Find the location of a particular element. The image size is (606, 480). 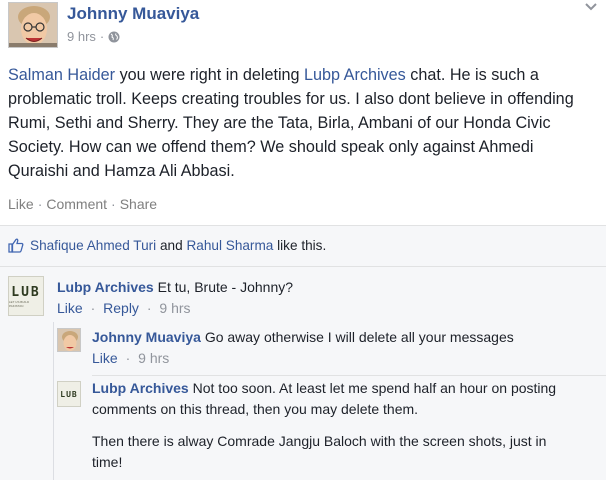

lubp-archives-avatar: LUB is located at coordinates (69, 394).